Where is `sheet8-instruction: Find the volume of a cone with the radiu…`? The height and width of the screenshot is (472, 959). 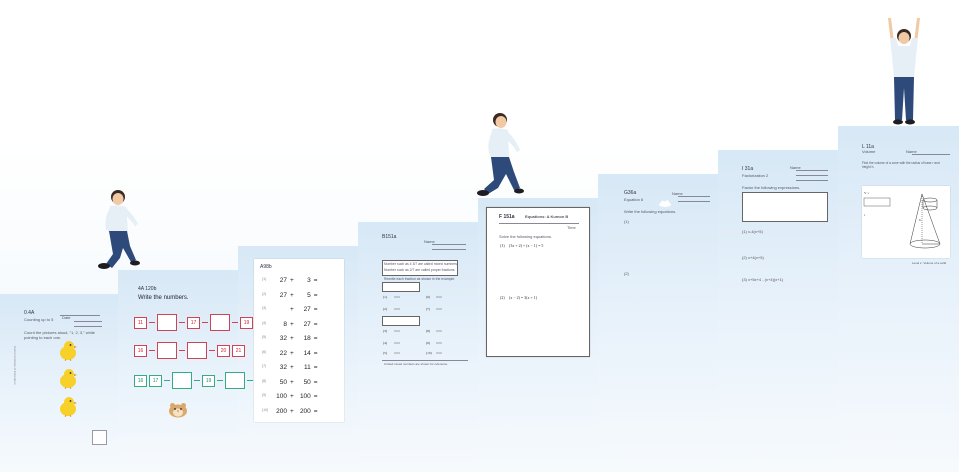 sheet8-instruction: Find the volume of a cone with the radiu… is located at coordinates (901, 165).